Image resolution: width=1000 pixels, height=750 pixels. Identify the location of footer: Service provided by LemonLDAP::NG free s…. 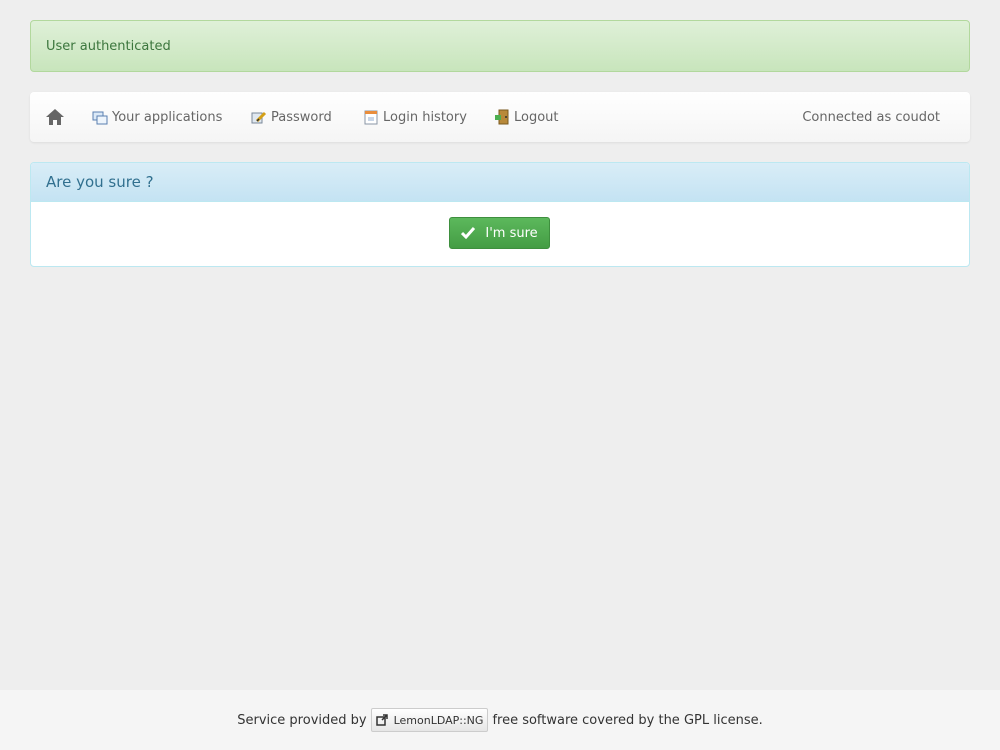
(500, 720).